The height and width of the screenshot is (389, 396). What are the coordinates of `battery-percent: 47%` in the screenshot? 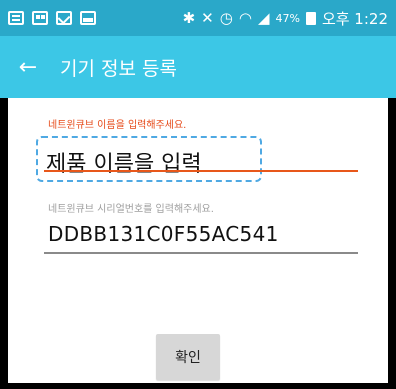 It's located at (287, 18).